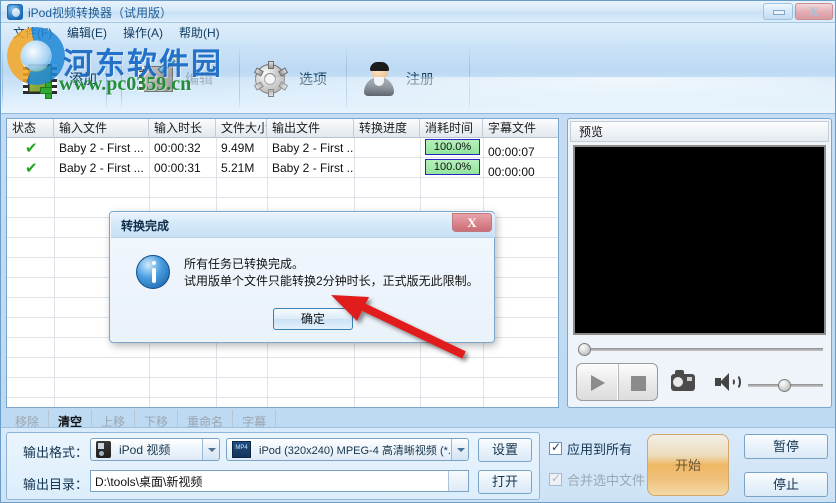 Image resolution: width=836 pixels, height=503 pixels. What do you see at coordinates (238, 147) in the screenshot?
I see `cell-filesize: 9.49M` at bounding box center [238, 147].